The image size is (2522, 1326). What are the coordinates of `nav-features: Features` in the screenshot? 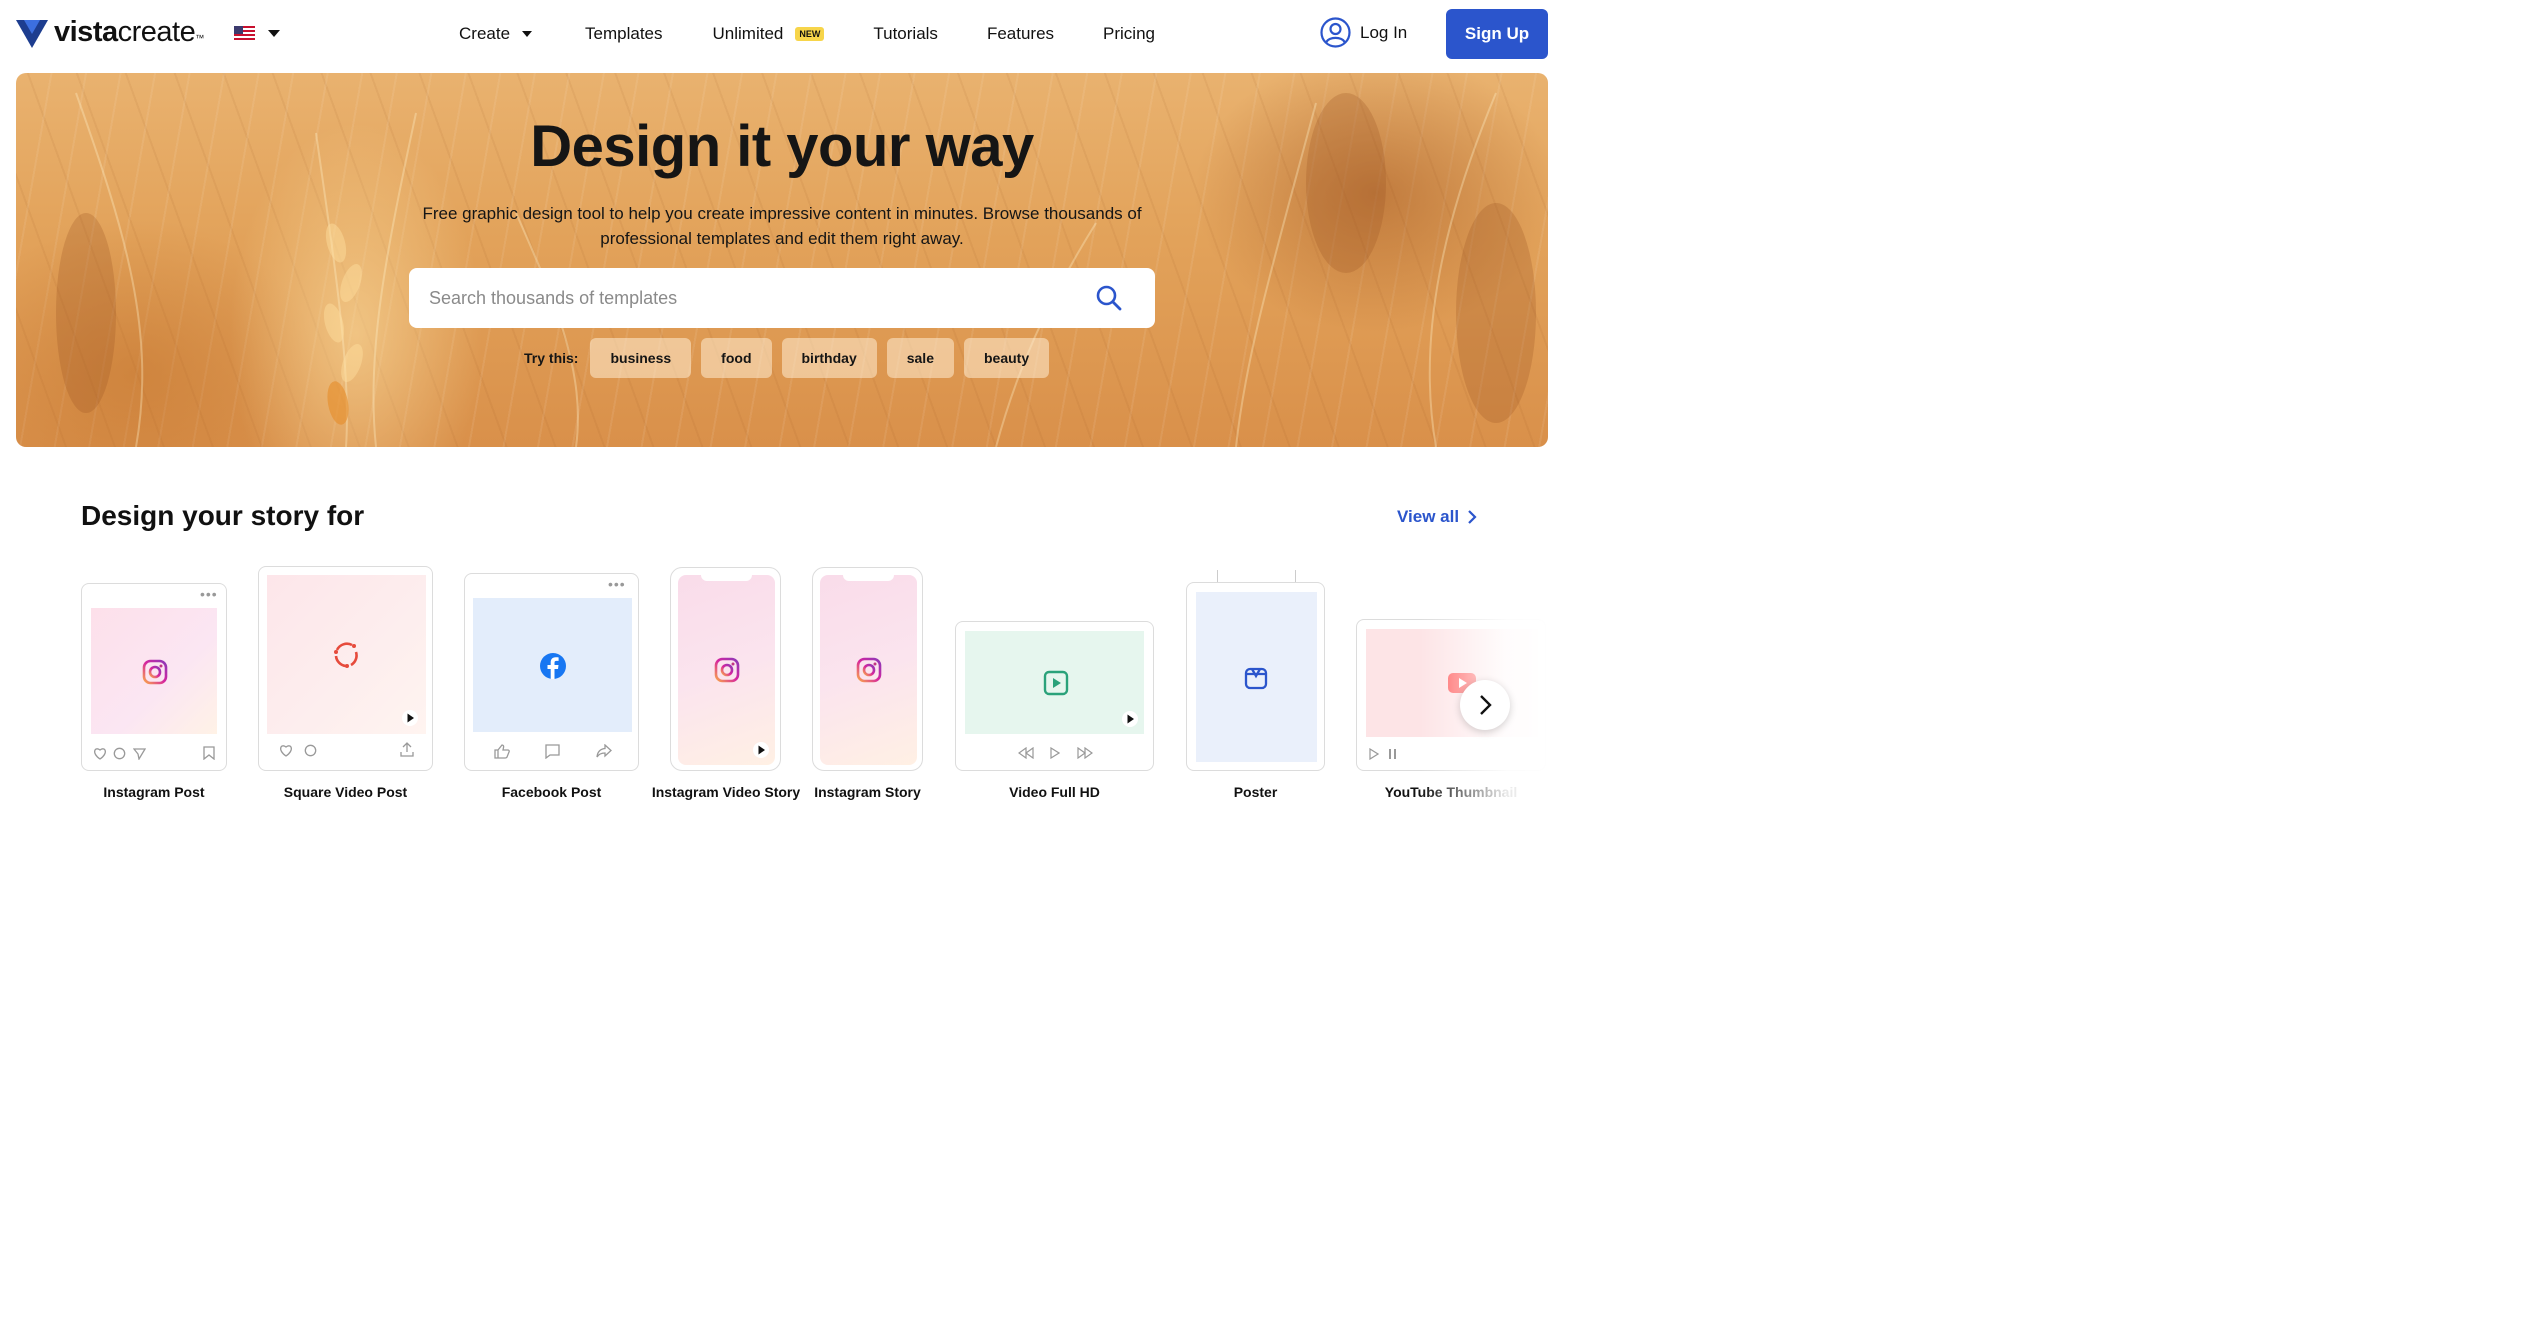 It's located at (1020, 34).